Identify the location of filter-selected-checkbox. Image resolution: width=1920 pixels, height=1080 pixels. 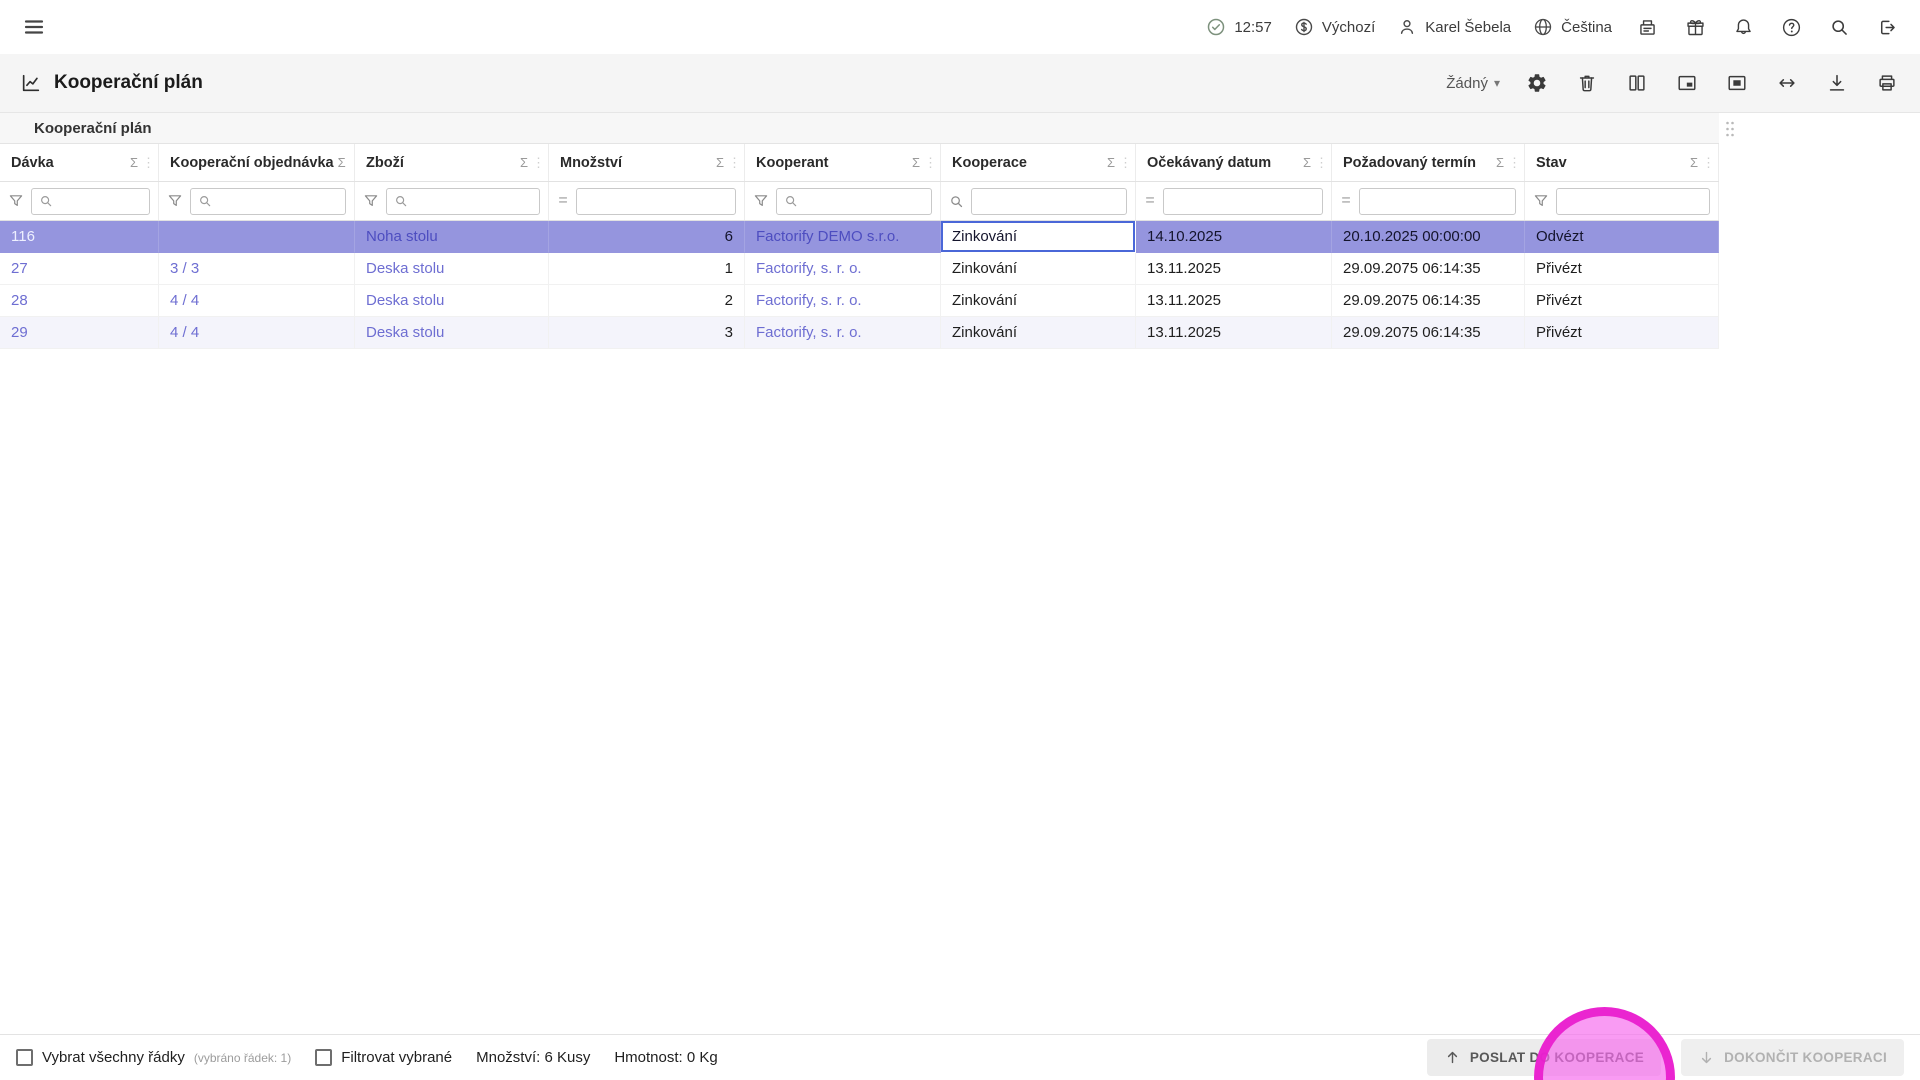
(324, 1057).